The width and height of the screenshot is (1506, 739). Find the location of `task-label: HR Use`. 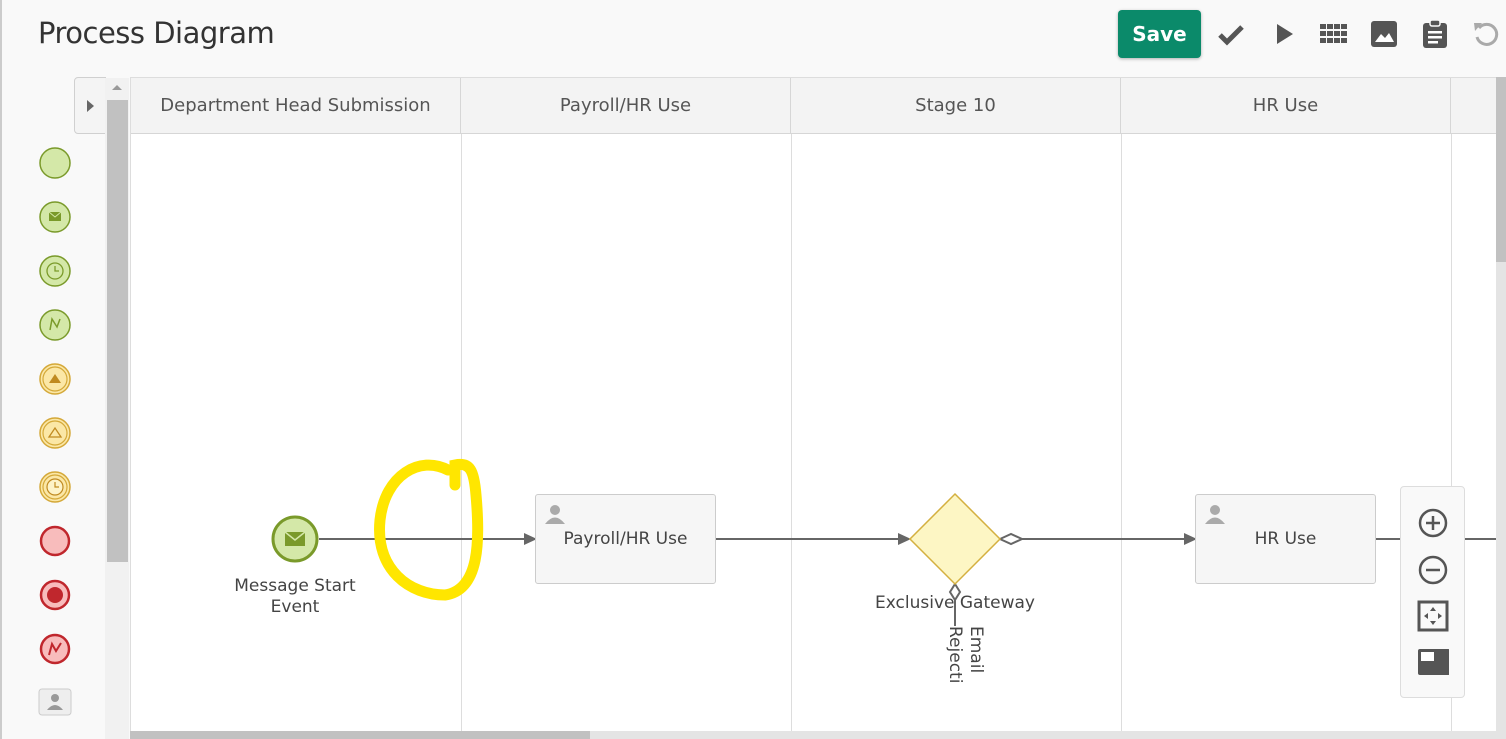

task-label: HR Use is located at coordinates (1285, 539).